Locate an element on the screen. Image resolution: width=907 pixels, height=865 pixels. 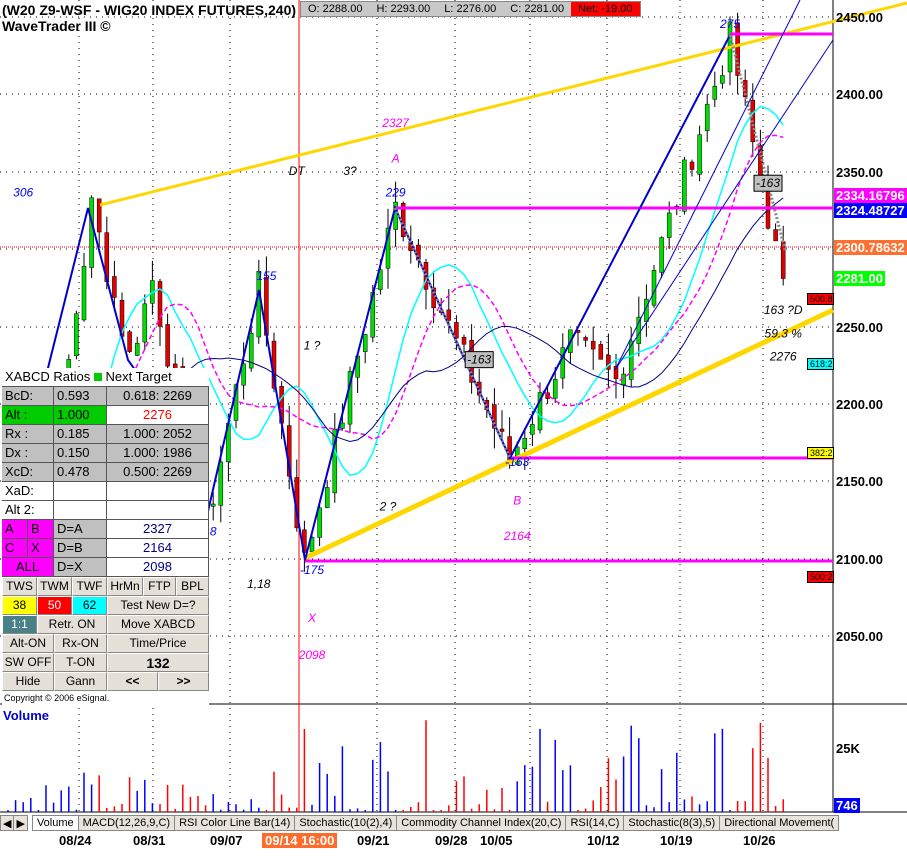
prev-button: << is located at coordinates (132, 681).